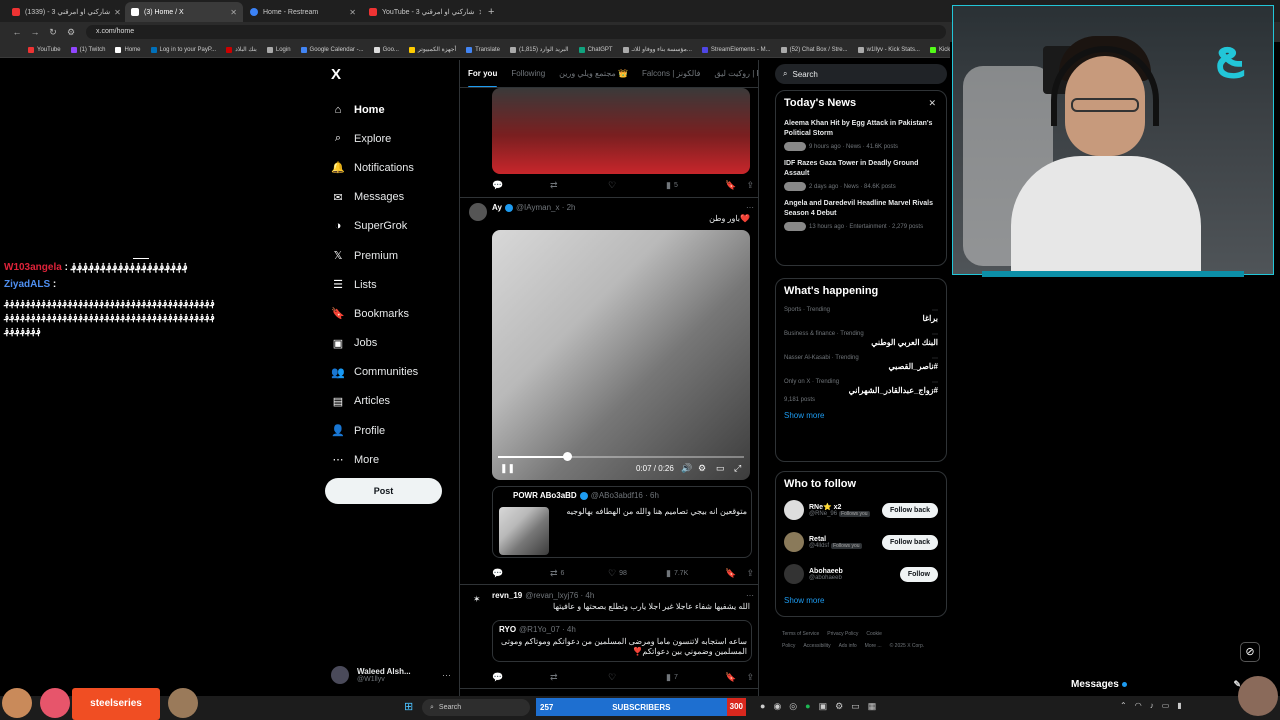 The image size is (1280, 720). Describe the element at coordinates (842, 634) in the screenshot. I see `footer-link: Privacy Policy` at that location.